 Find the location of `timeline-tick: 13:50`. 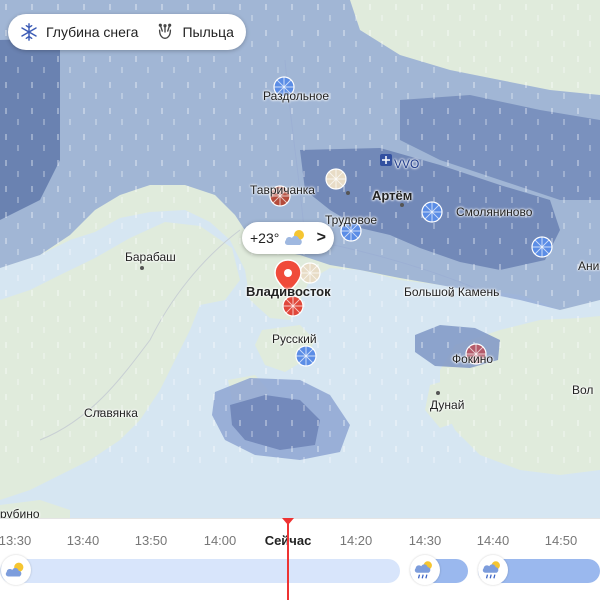

timeline-tick: 13:50 is located at coordinates (151, 540).